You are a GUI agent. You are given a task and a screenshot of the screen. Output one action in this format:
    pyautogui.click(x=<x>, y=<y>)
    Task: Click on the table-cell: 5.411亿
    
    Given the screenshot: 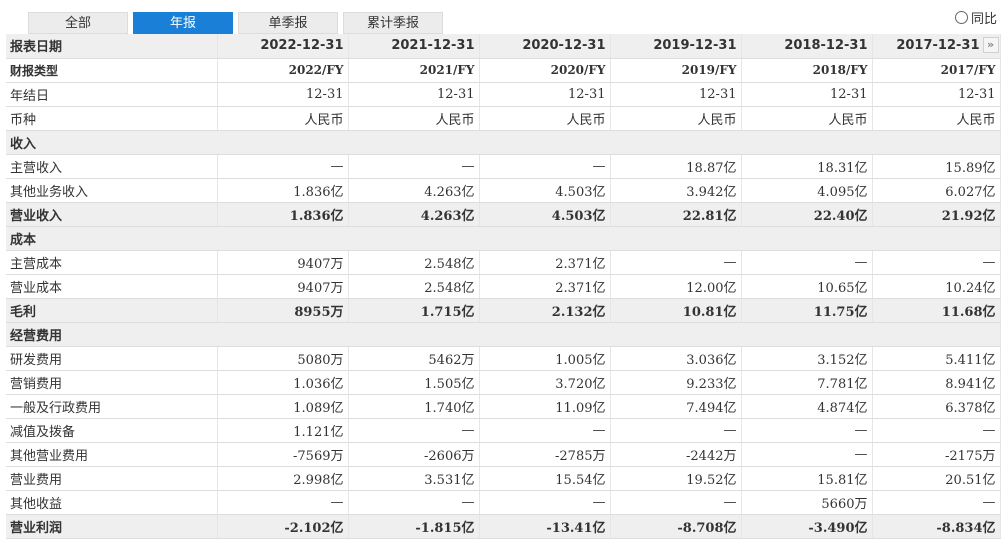 What is the action you would take?
    pyautogui.click(x=936, y=358)
    